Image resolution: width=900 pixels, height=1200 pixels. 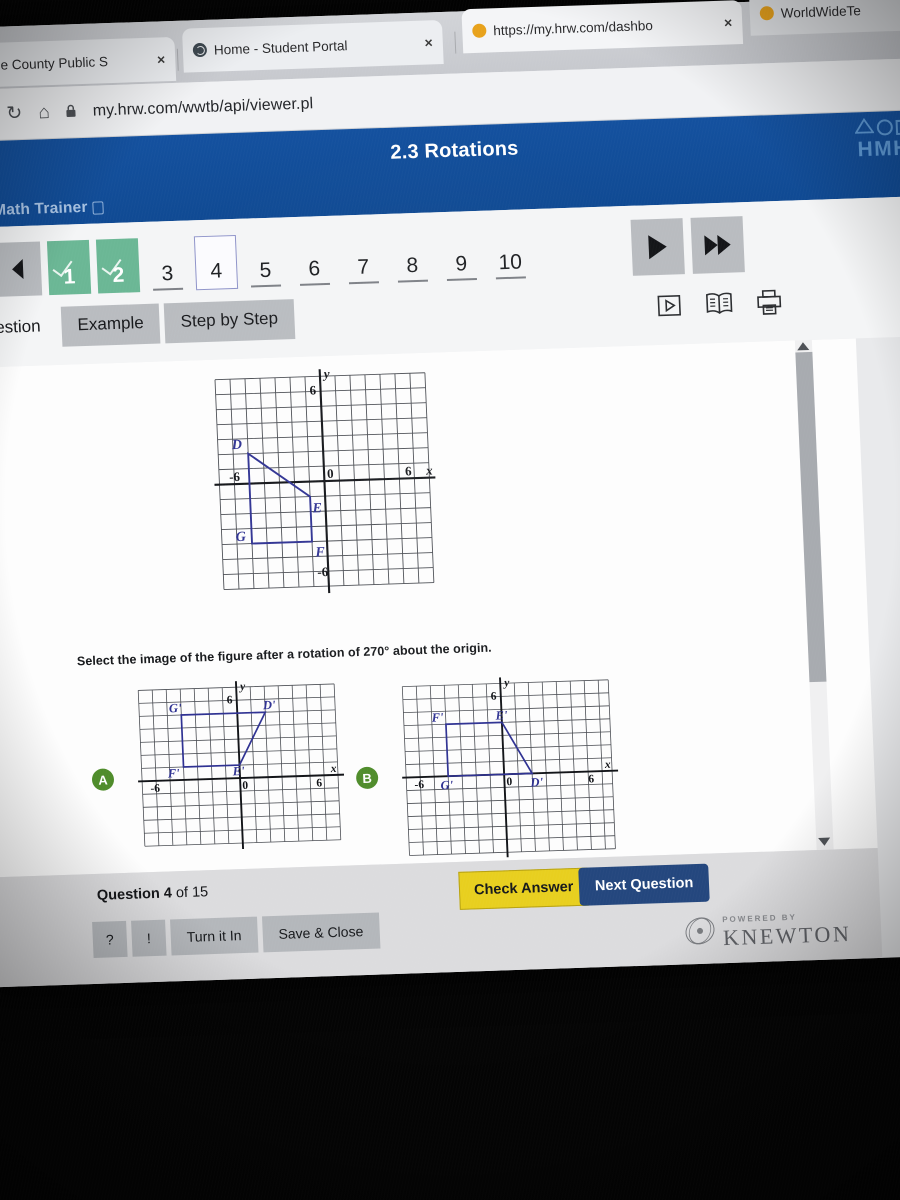 I want to click on home-icon: ⌂, so click(x=44, y=112).